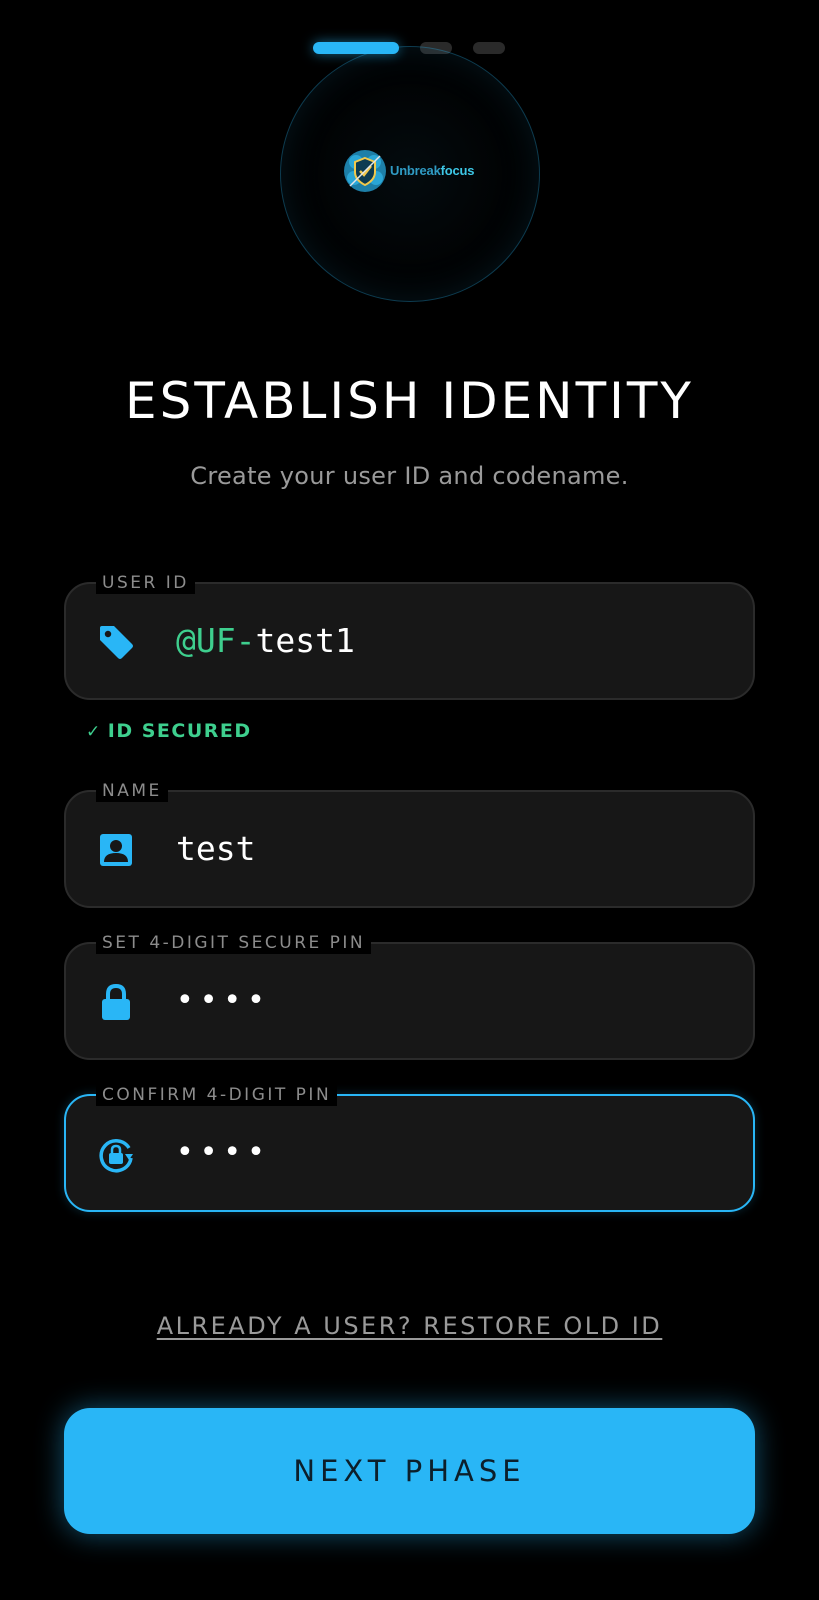 The width and height of the screenshot is (819, 1600). Describe the element at coordinates (409, 636) in the screenshot. I see `user-id-field: USER ID @UF-test1` at that location.